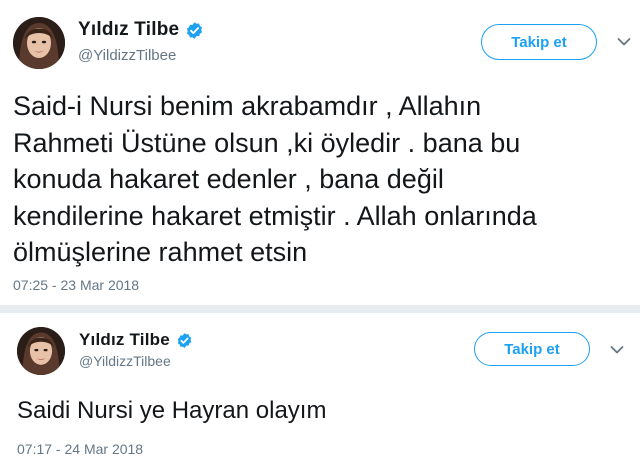 This screenshot has height=467, width=640. Describe the element at coordinates (76, 285) in the screenshot. I see `tweet-timestamp: 07:25 - 23 Mar 2018` at that location.